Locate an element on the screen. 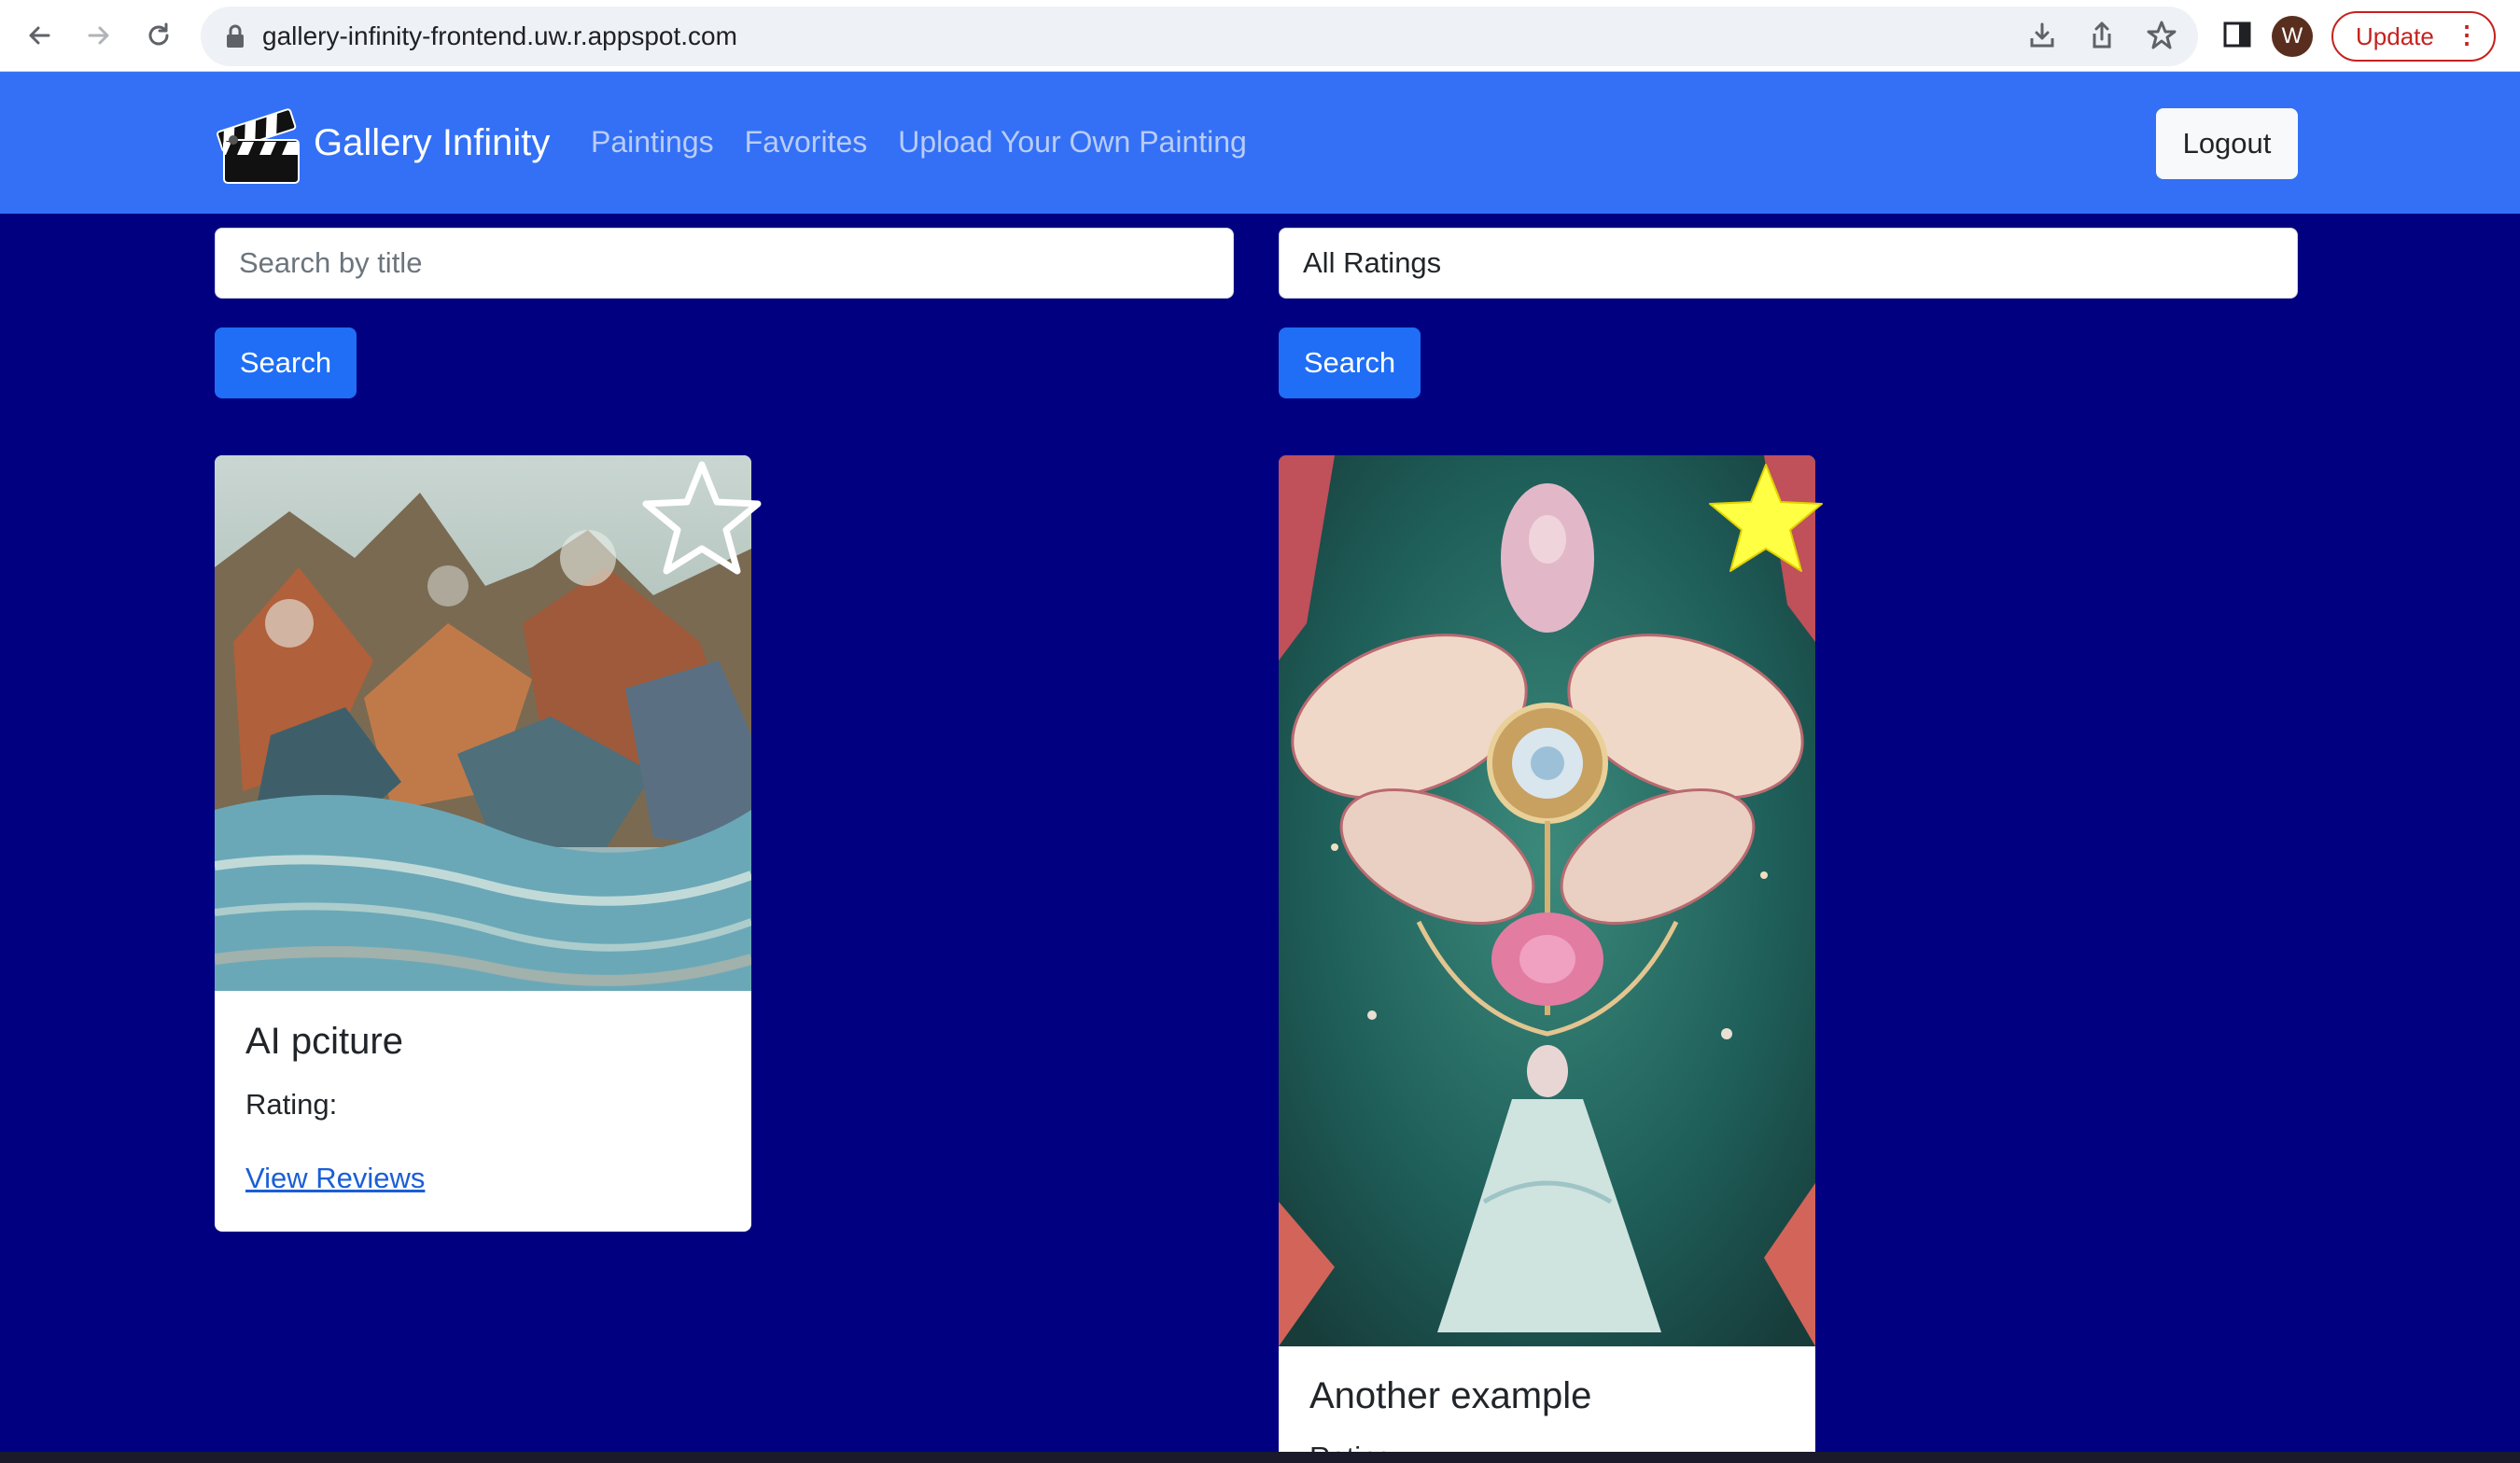  nav-link-paintings: Paintings is located at coordinates (652, 142).